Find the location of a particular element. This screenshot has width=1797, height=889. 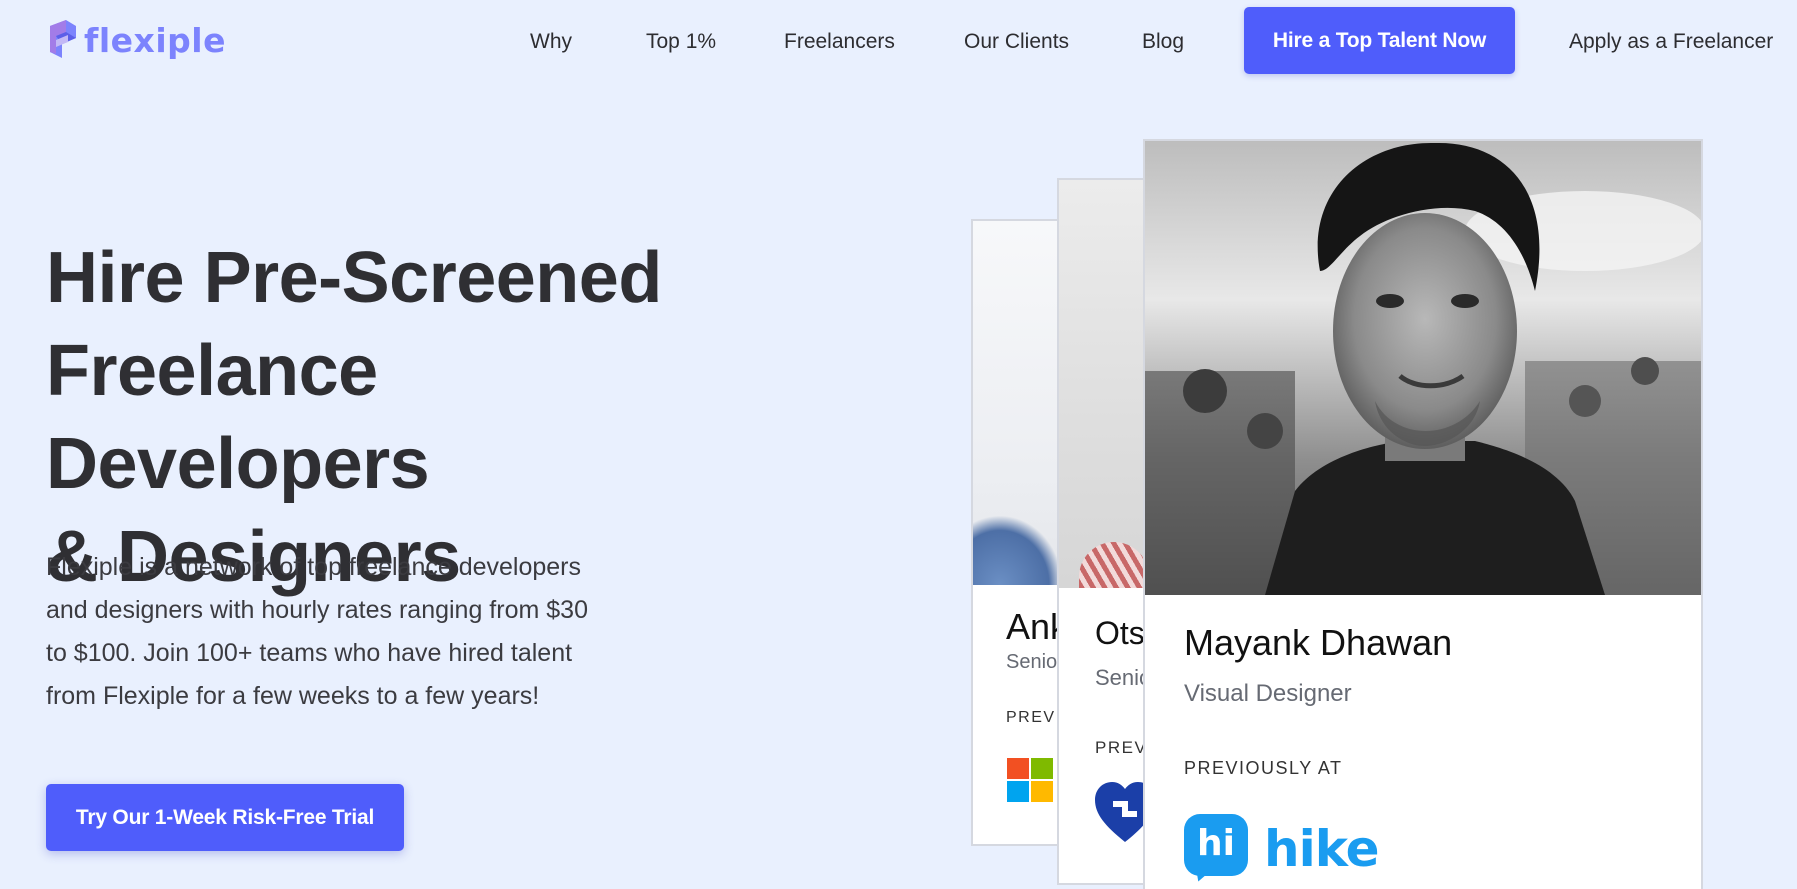

risk-free-trial-button: Try Our 1-Week Risk-Free Trial is located at coordinates (225, 817).